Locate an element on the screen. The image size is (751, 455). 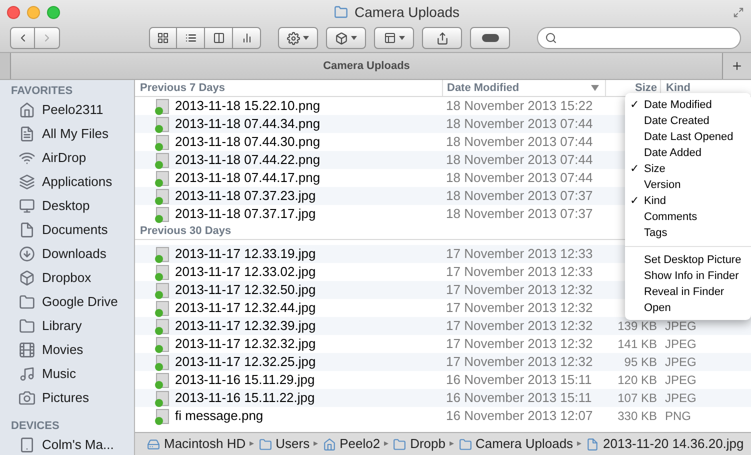
date-cell-text: 17 November 2013 12:33 is located at coordinates (519, 272).